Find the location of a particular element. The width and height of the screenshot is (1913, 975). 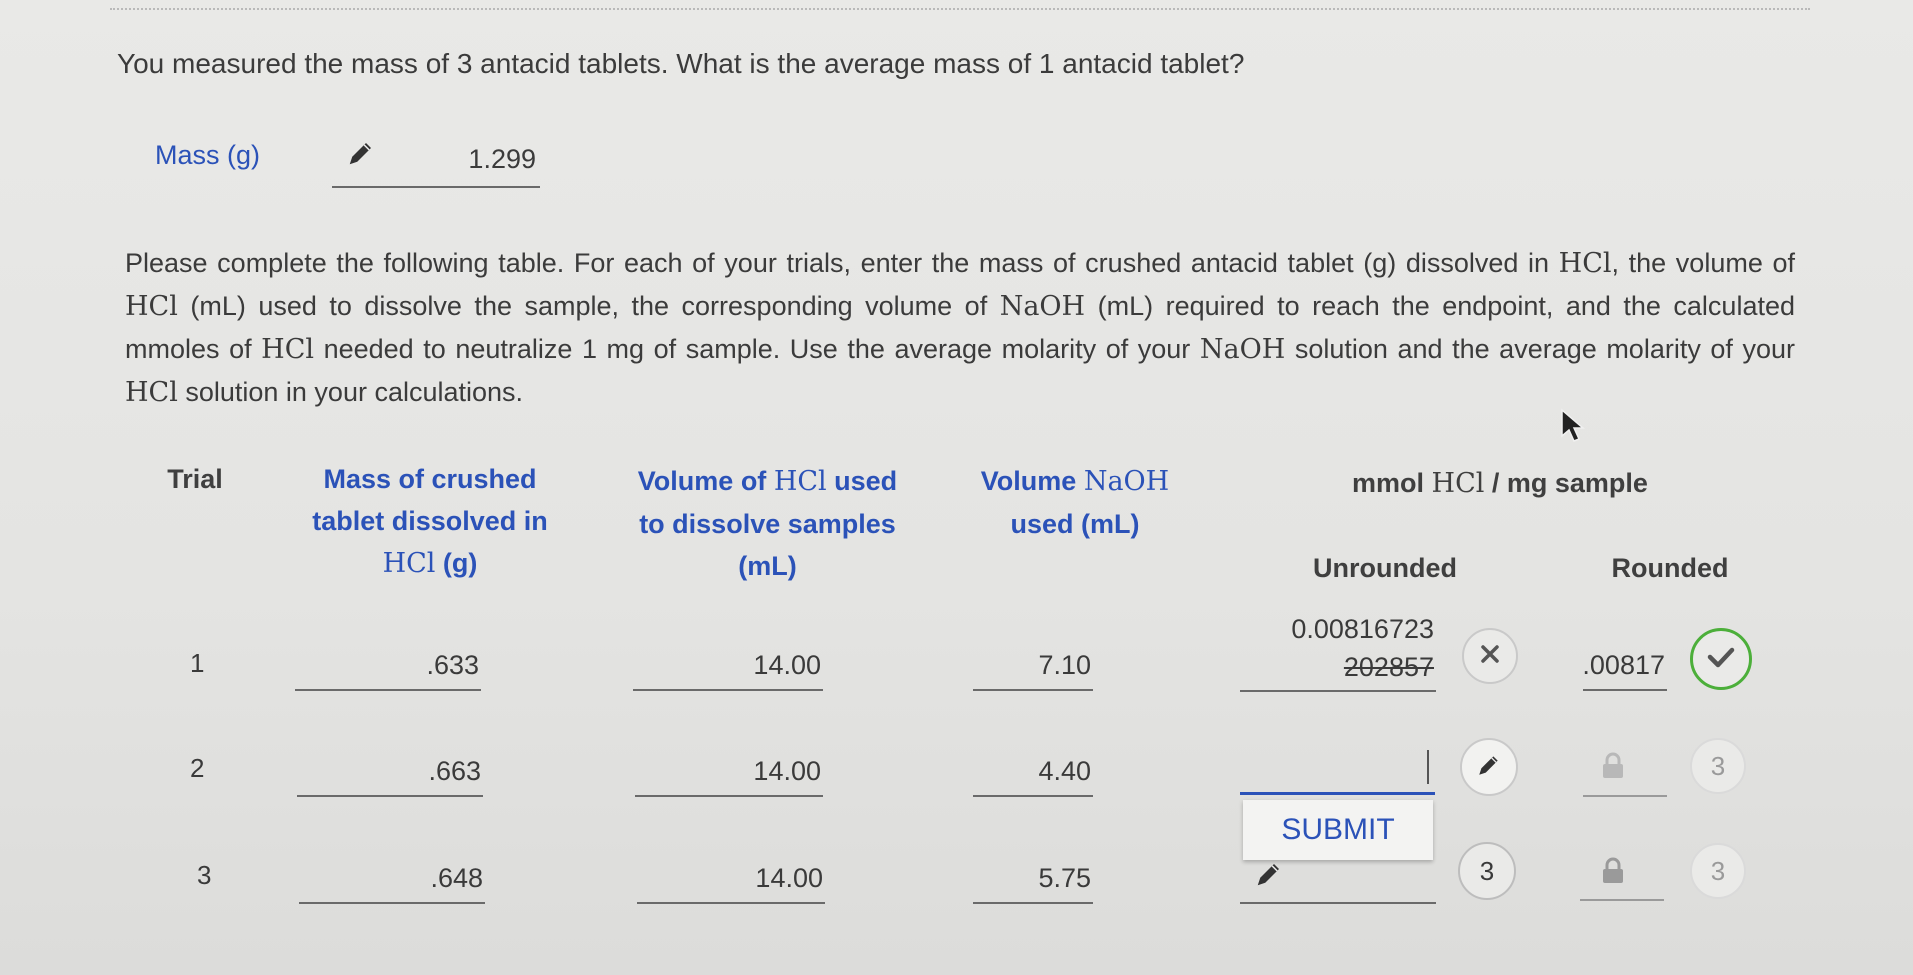

header-volume-naoh: Volume NaOH used (mL) is located at coordinates (1075, 502).